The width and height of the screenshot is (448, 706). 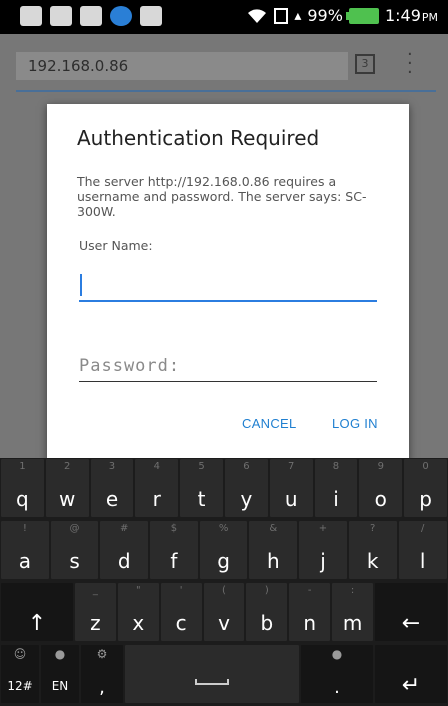 What do you see at coordinates (212, 674) in the screenshot?
I see `space-key` at bounding box center [212, 674].